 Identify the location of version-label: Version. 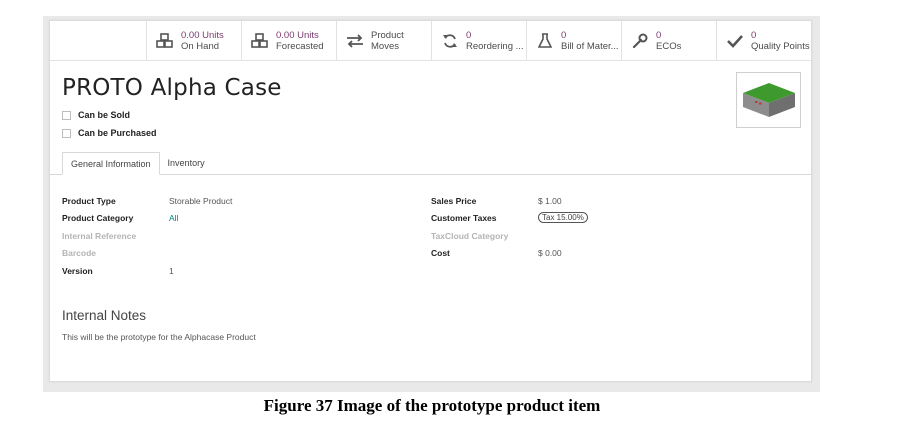
(77, 271).